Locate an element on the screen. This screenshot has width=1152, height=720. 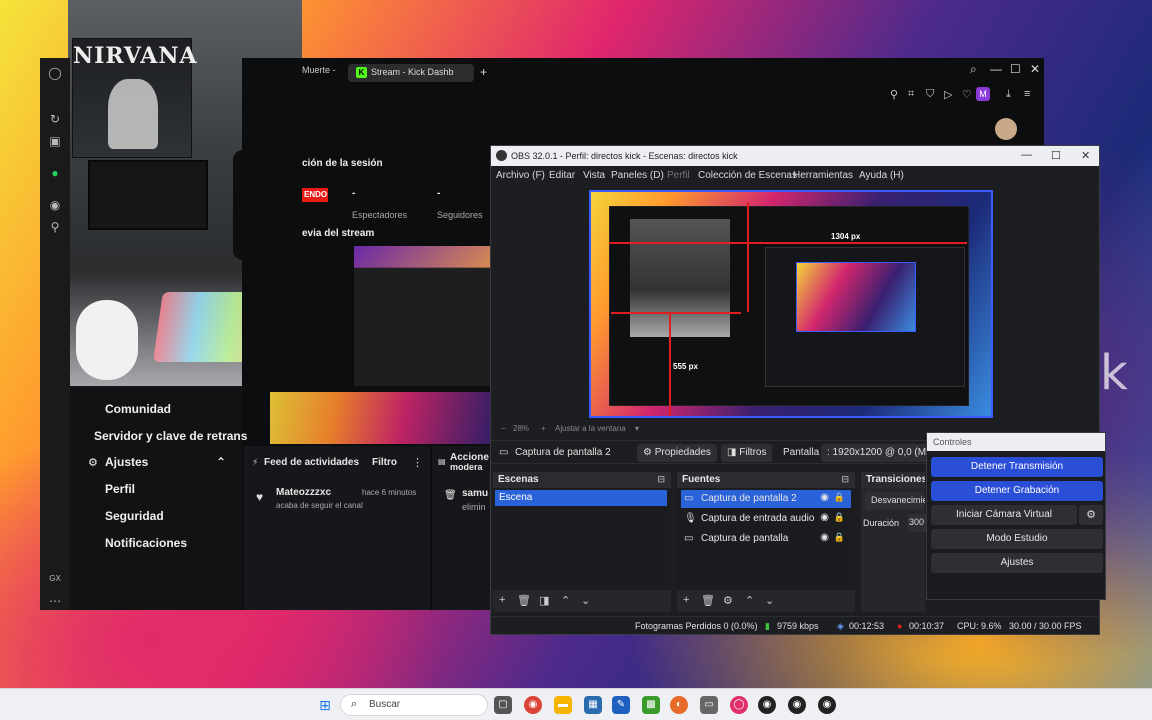
tab-previous: Muerte - is located at coordinates (319, 70).